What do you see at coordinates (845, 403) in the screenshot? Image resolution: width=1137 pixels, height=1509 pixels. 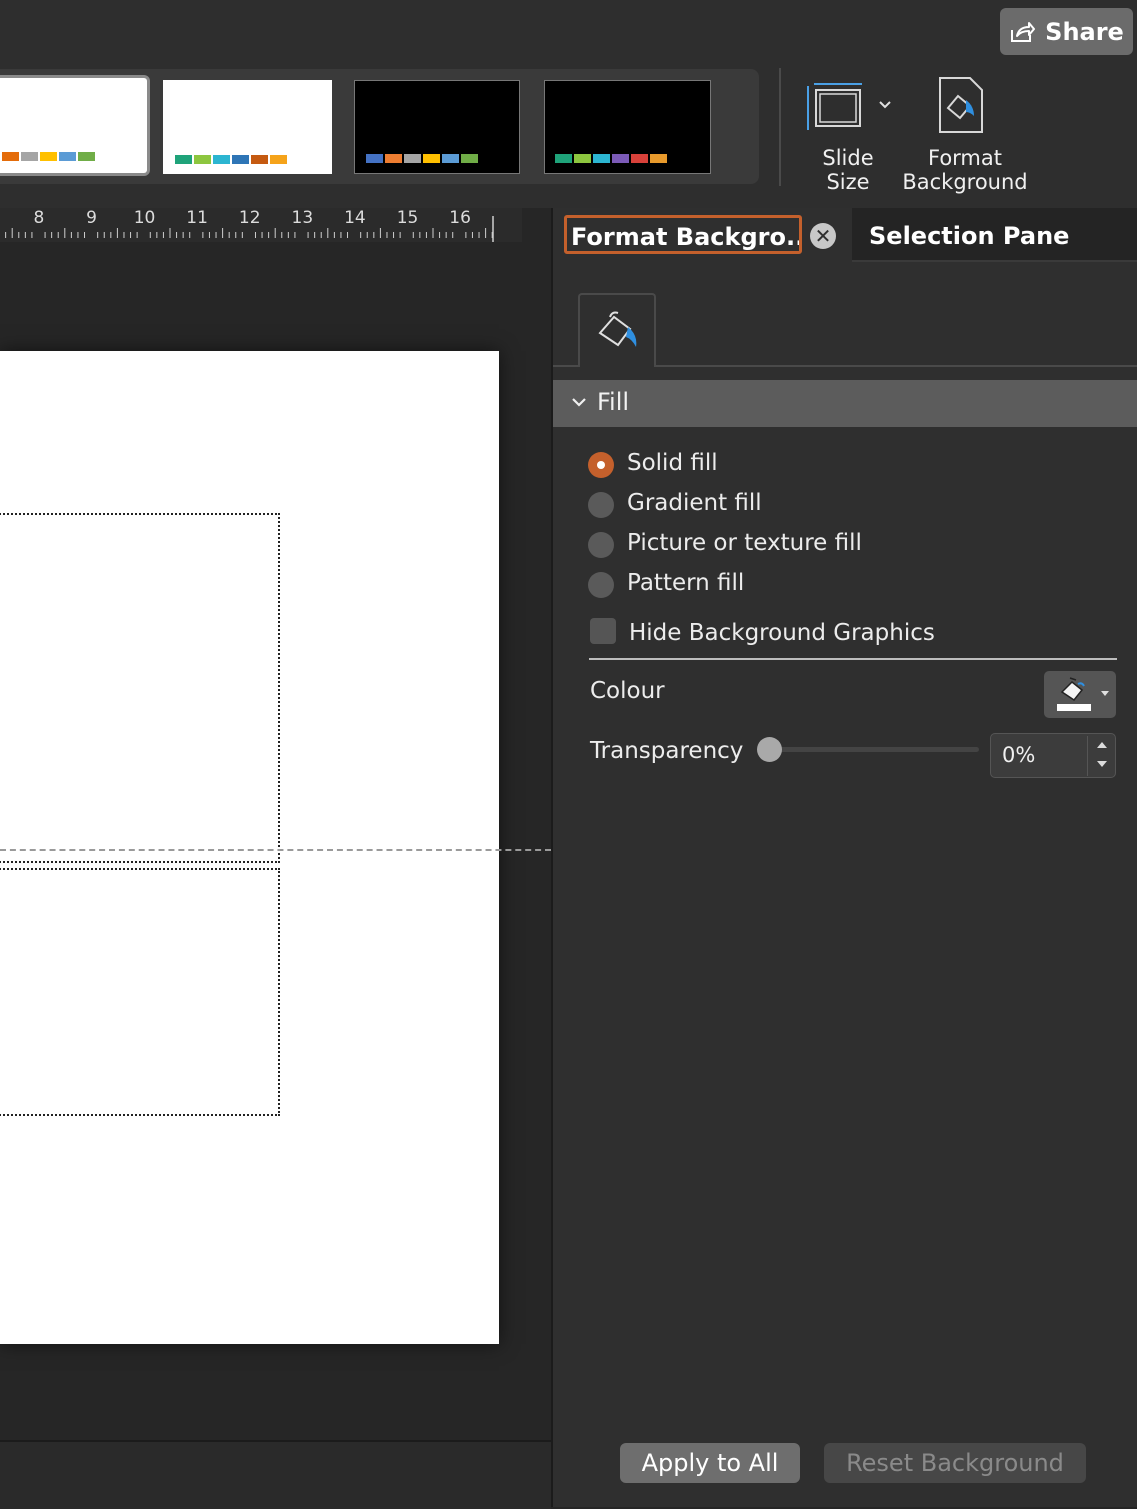 I see `fill-section-header: Fill` at bounding box center [845, 403].